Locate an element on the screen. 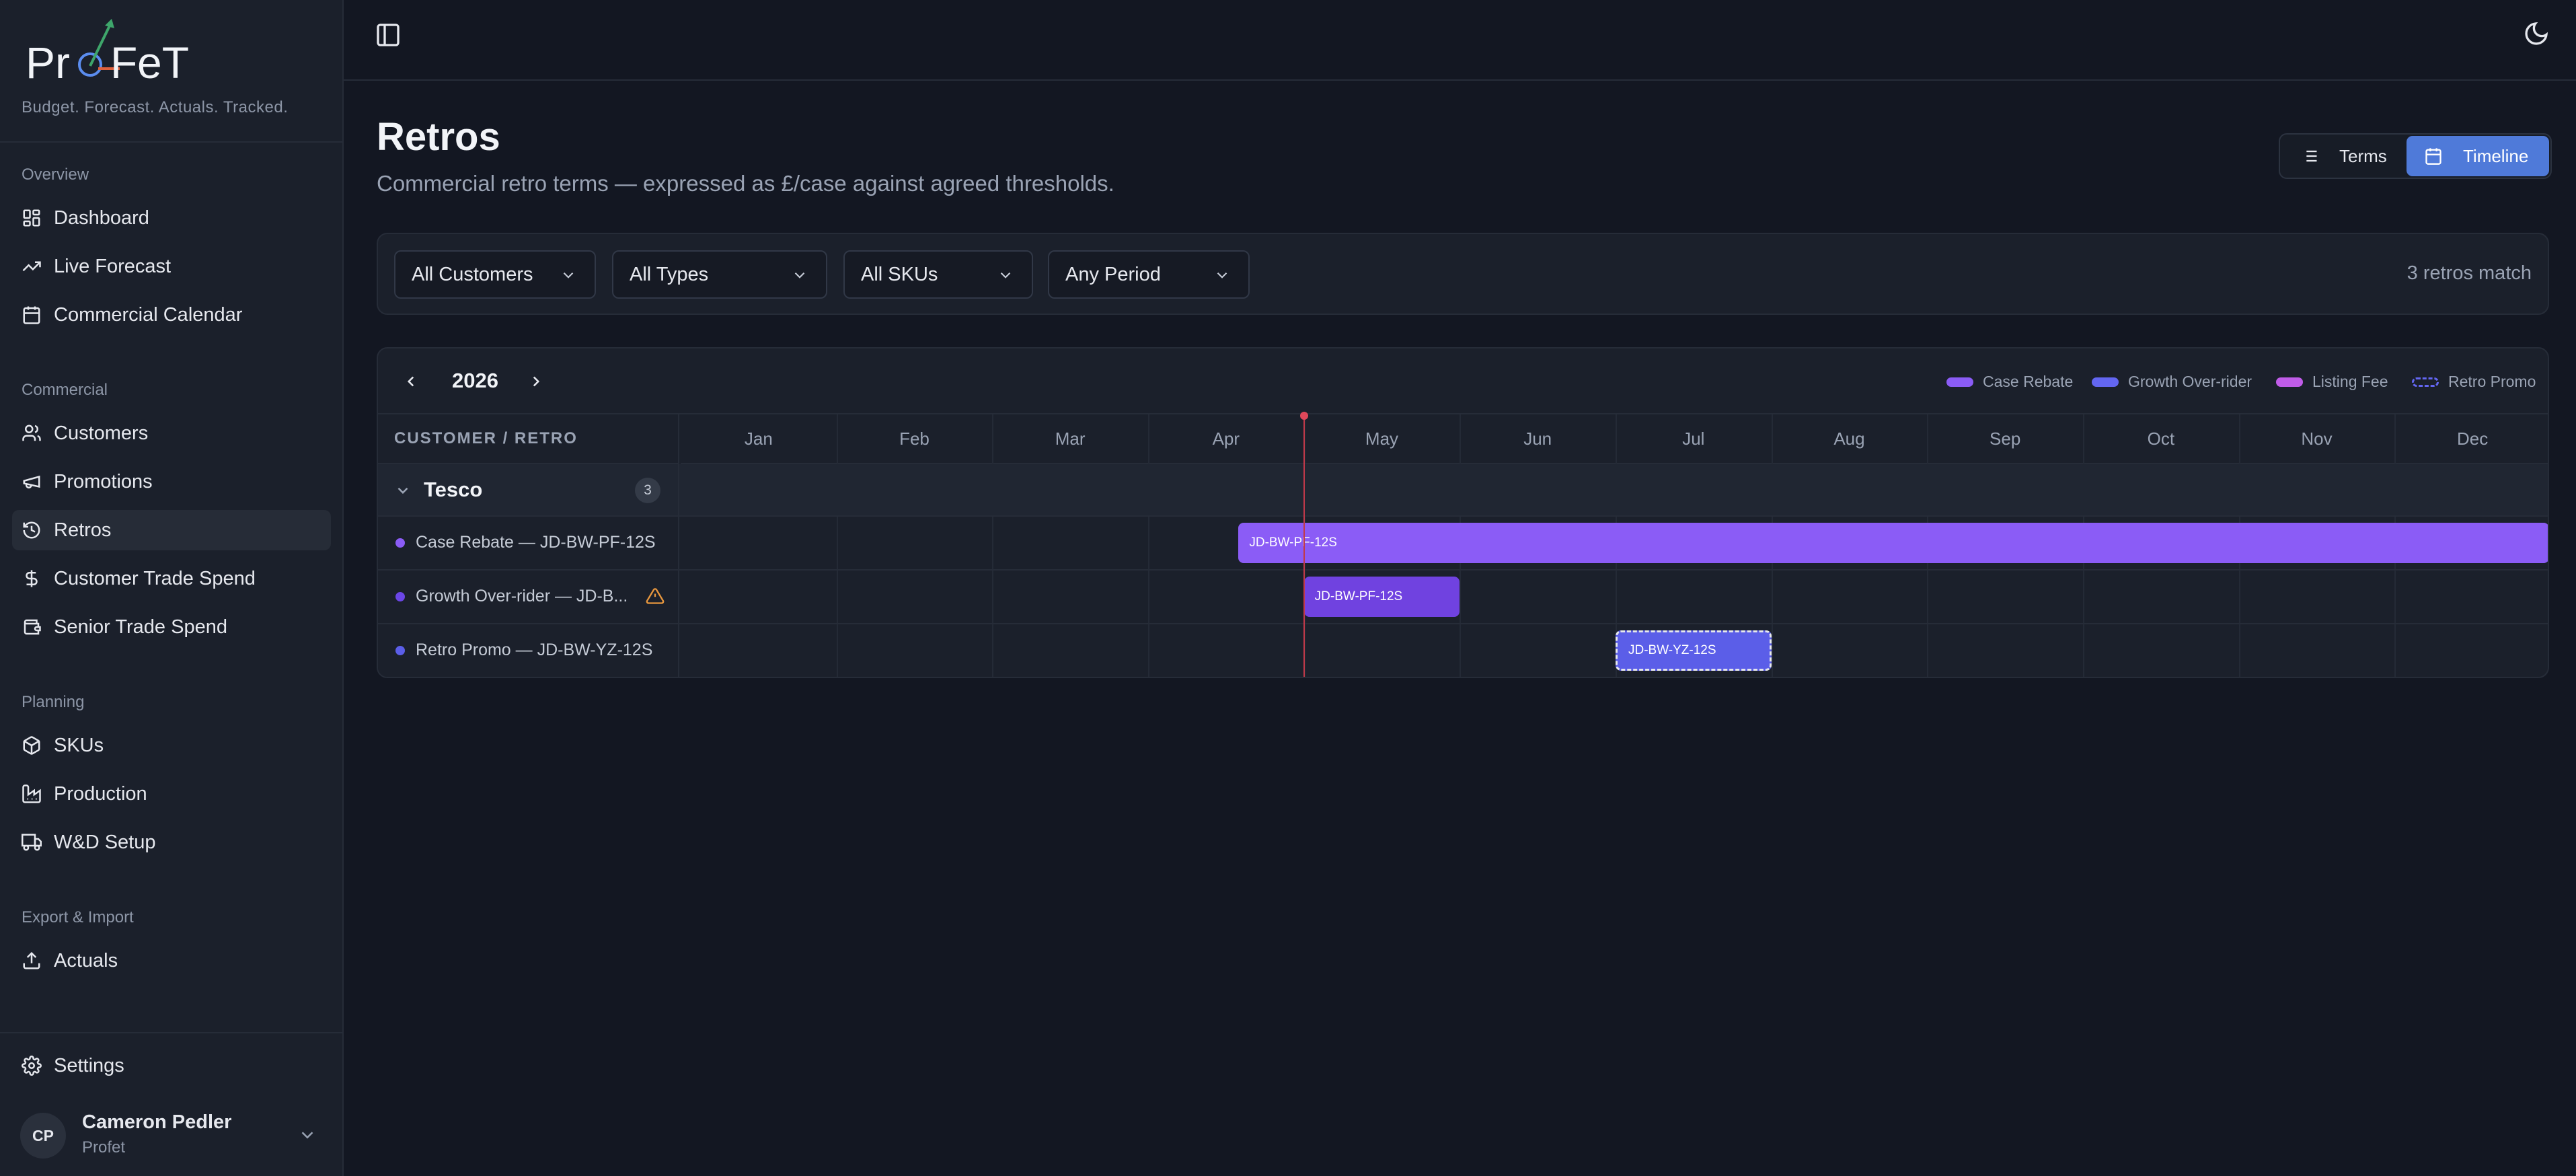 The width and height of the screenshot is (2576, 1176). legend-label: Listing Fee is located at coordinates (2350, 382).